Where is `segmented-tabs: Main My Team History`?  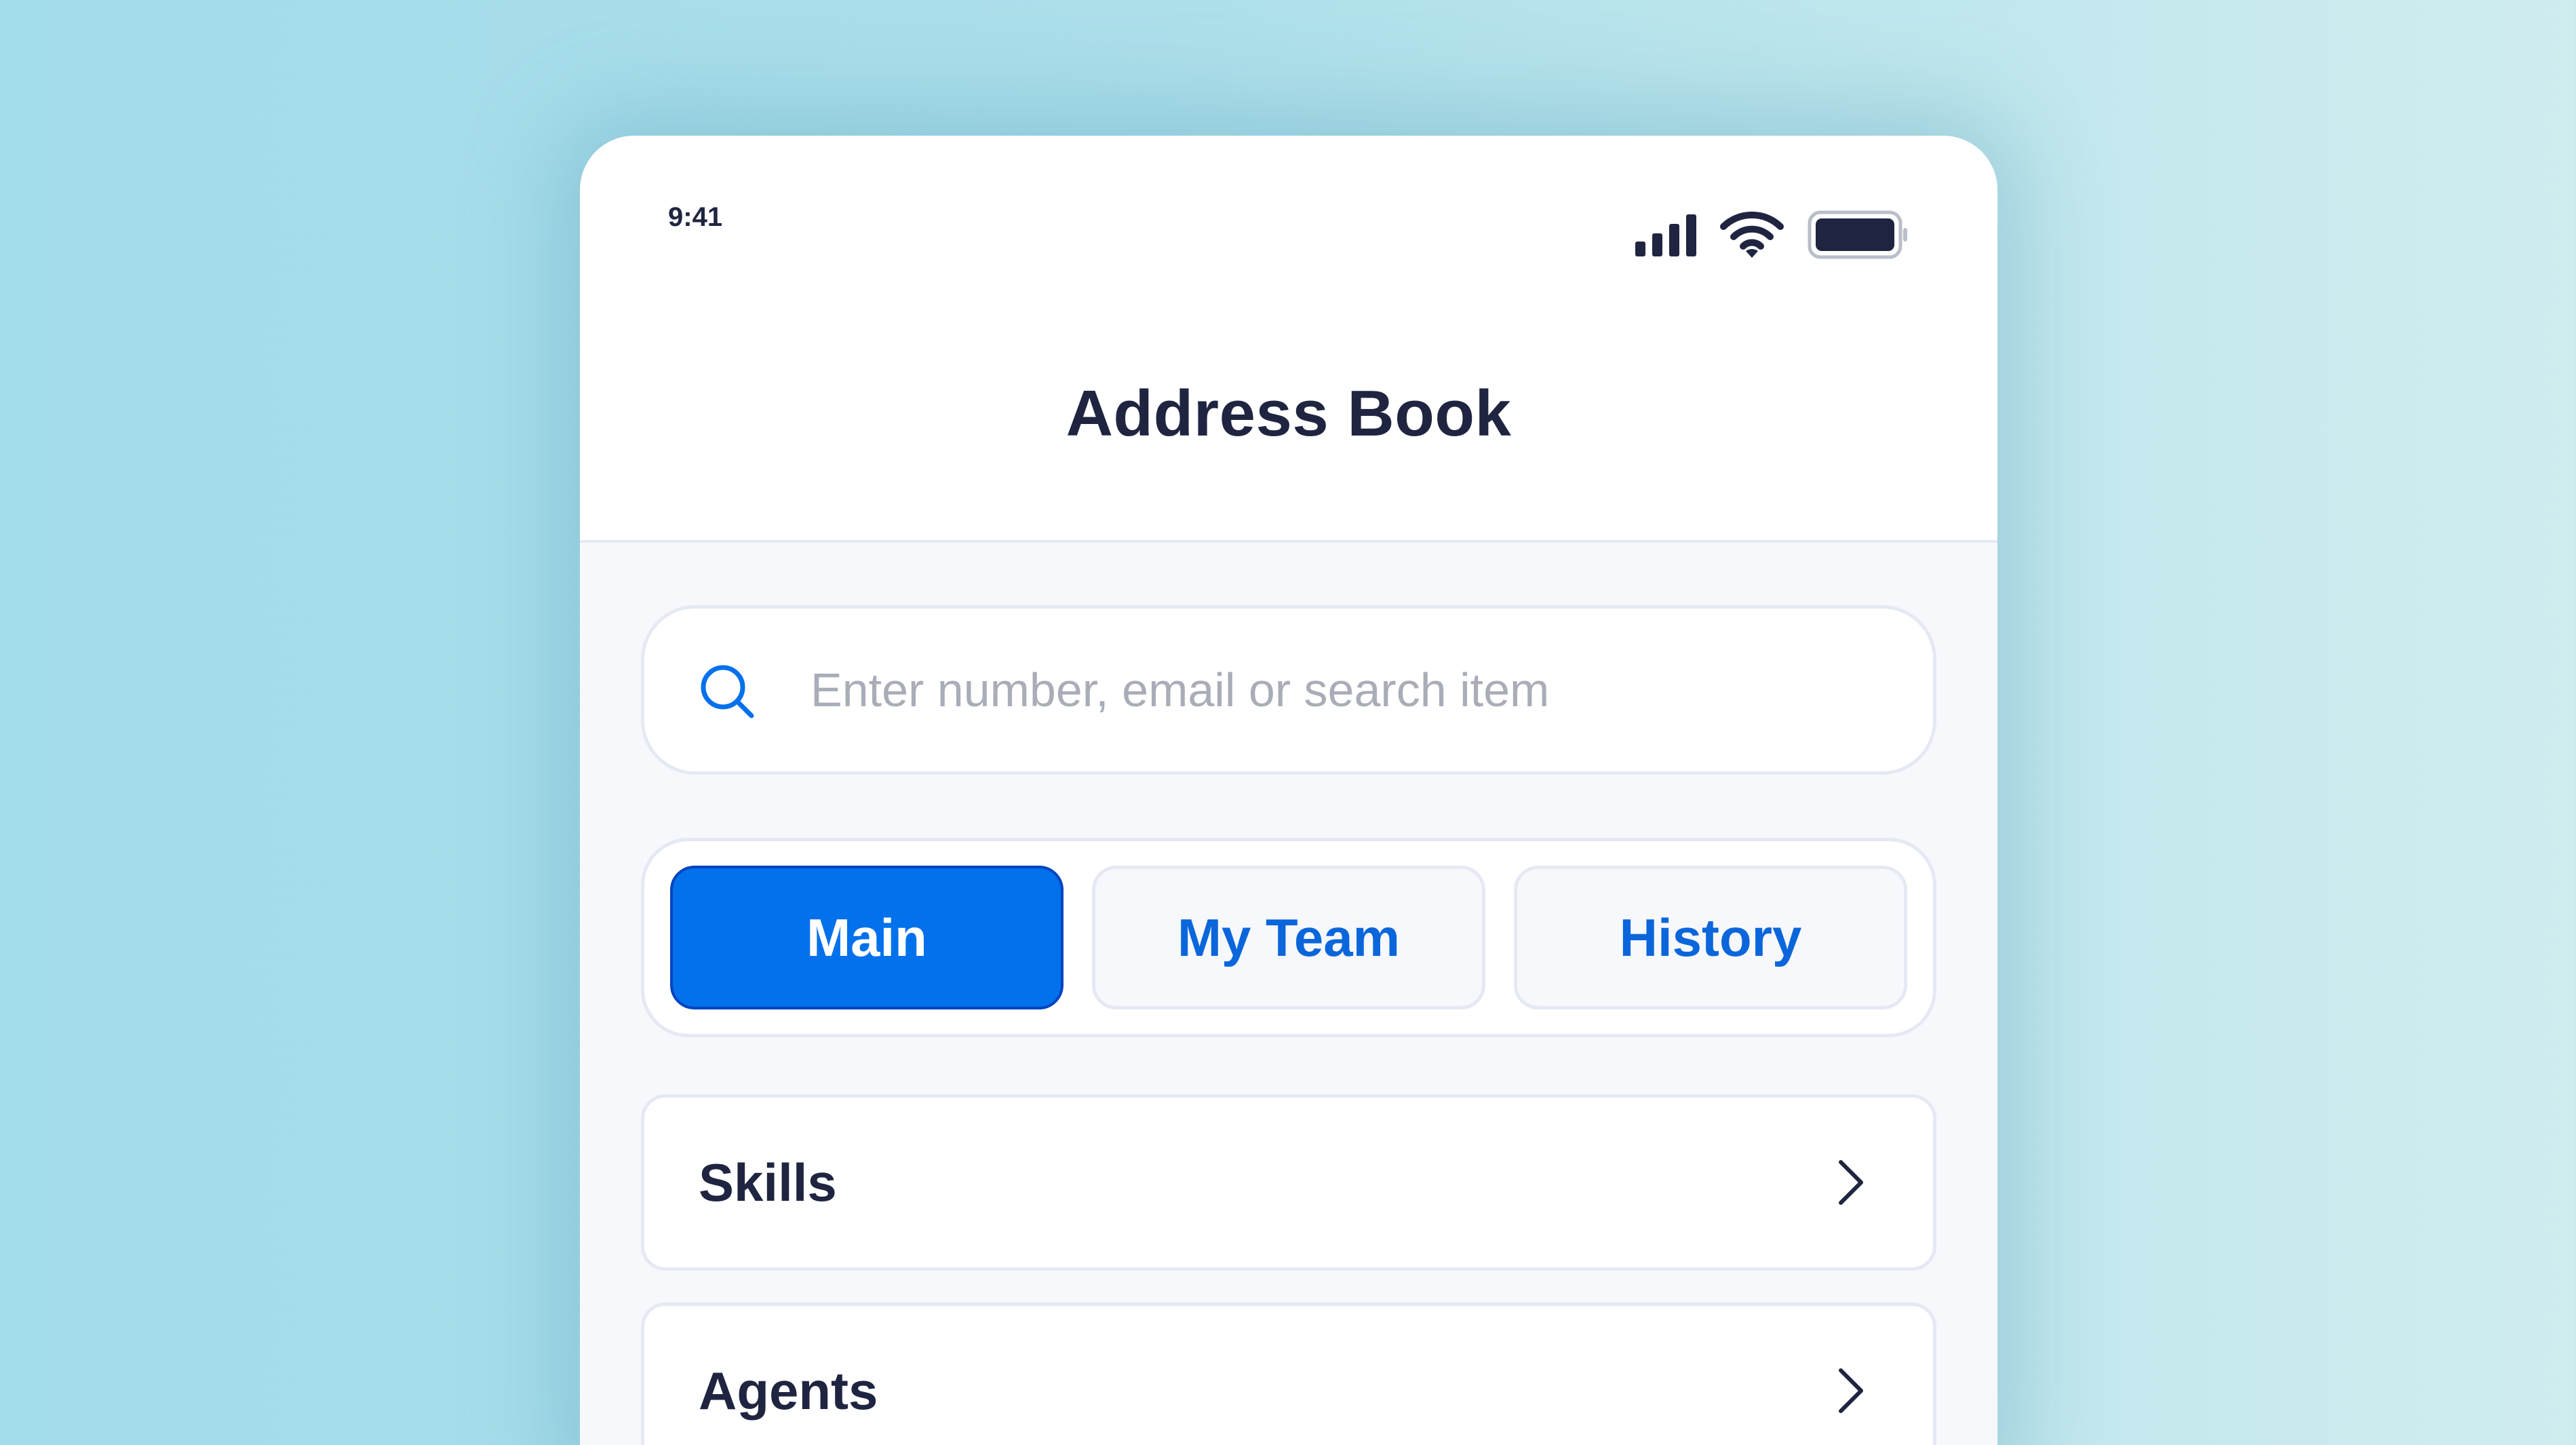
segmented-tabs: Main My Team History is located at coordinates (1288, 938).